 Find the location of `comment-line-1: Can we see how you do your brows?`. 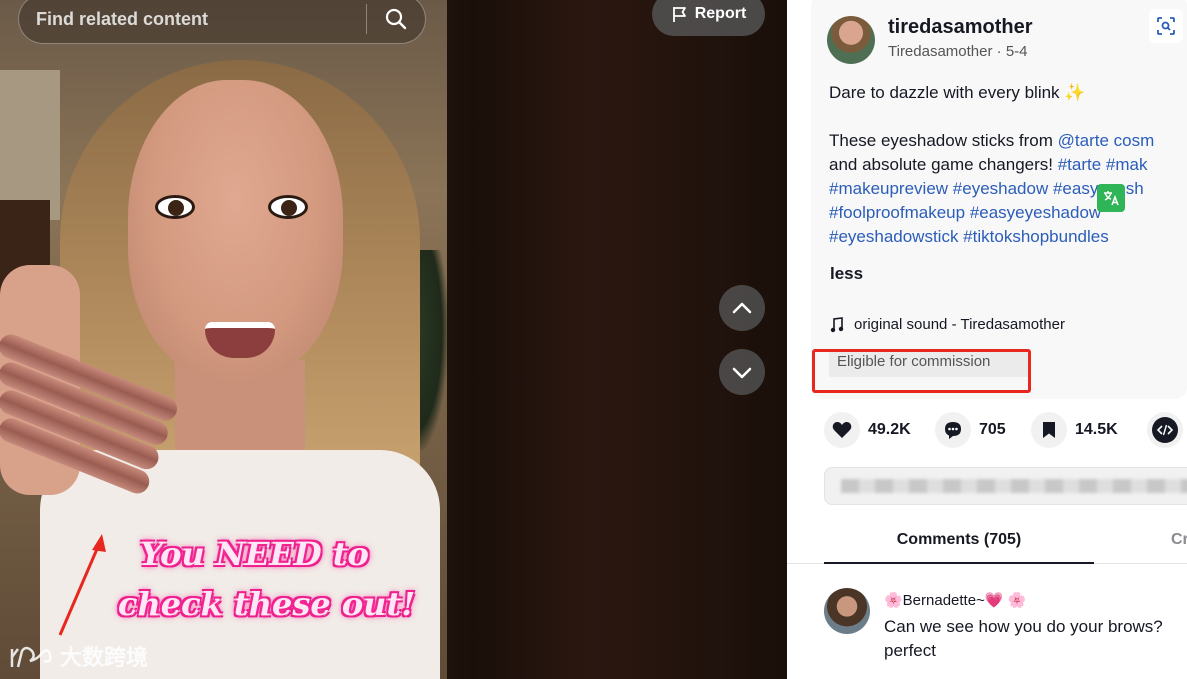

comment-line-1: Can we see how you do your brows? is located at coordinates (1023, 626).